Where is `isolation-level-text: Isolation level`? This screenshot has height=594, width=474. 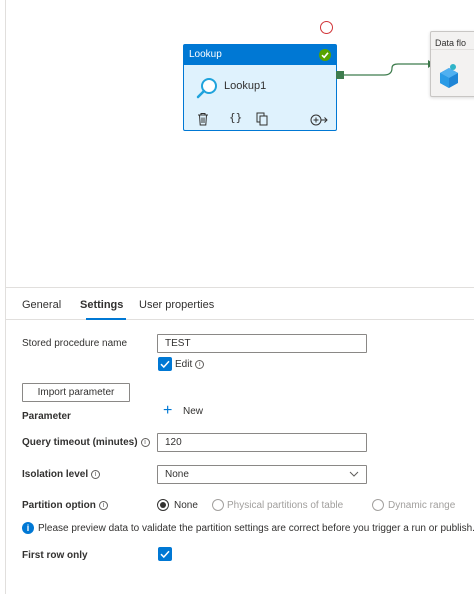
isolation-level-text: Isolation level is located at coordinates (55, 474).